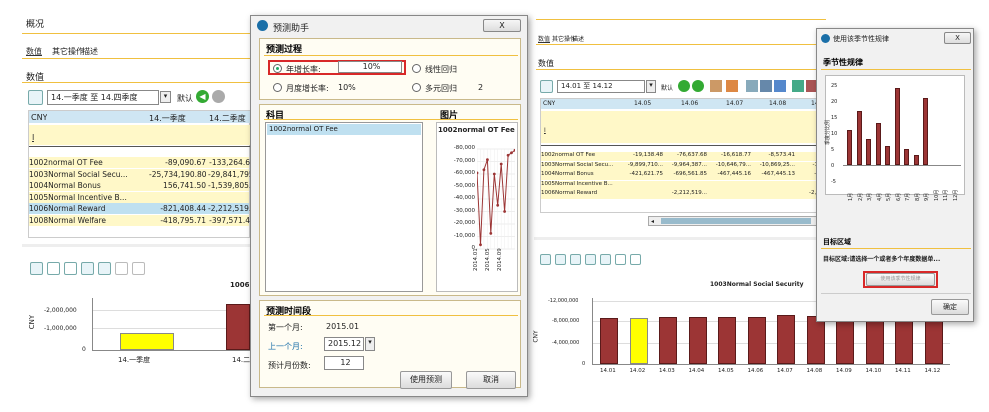 The width and height of the screenshot is (989, 412). I want to click on prev-arrow-icon, so click(684, 86).